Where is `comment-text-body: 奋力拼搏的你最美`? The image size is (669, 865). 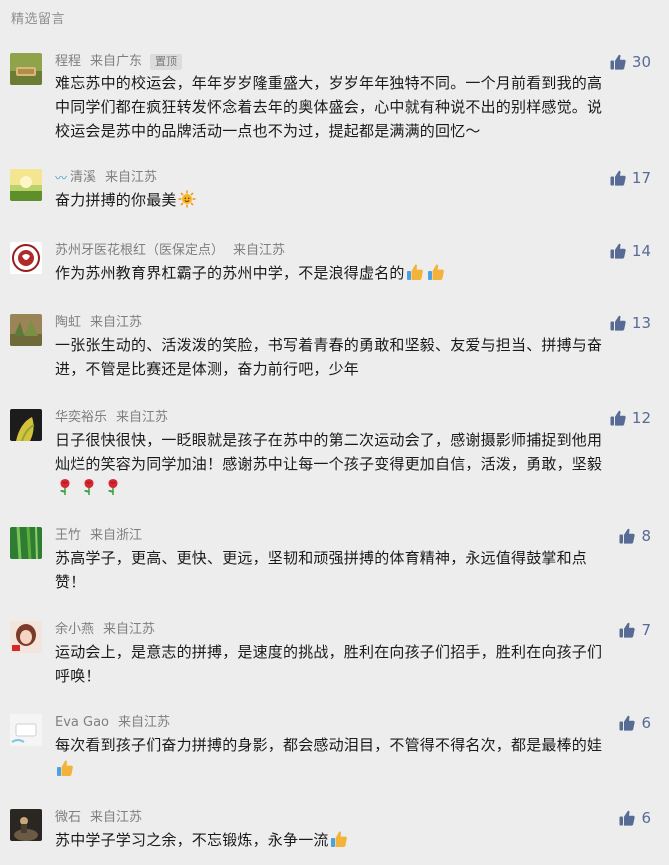
comment-text-body: 奋力拼搏的你最美 is located at coordinates (116, 200).